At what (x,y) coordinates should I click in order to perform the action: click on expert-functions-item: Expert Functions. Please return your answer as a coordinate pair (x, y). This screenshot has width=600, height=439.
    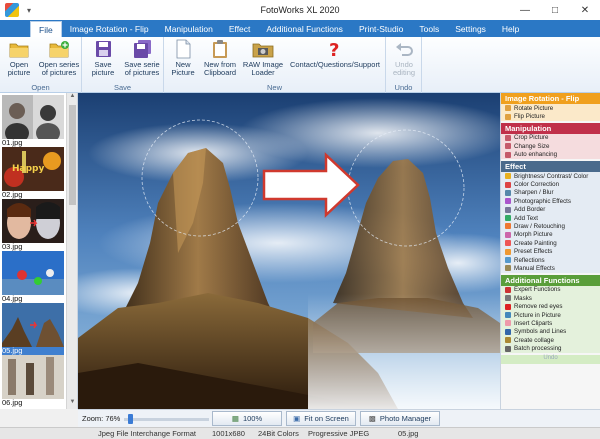
    Looking at the image, I should click on (550, 290).